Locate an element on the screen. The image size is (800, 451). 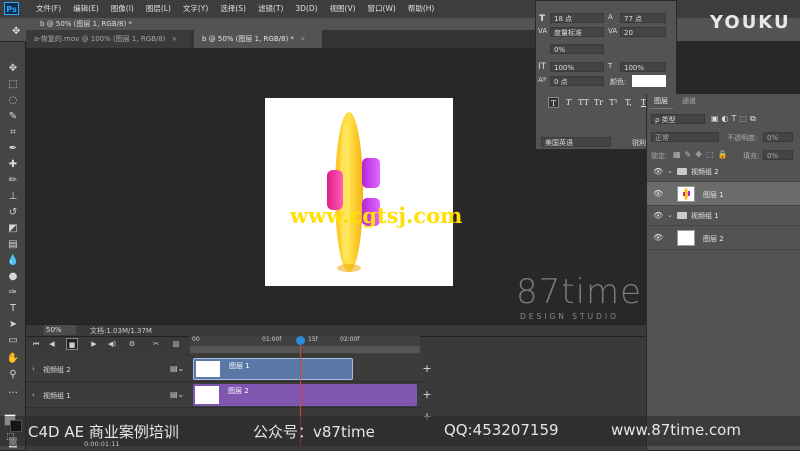
horizontal-scale-field: 100% is located at coordinates (643, 67).